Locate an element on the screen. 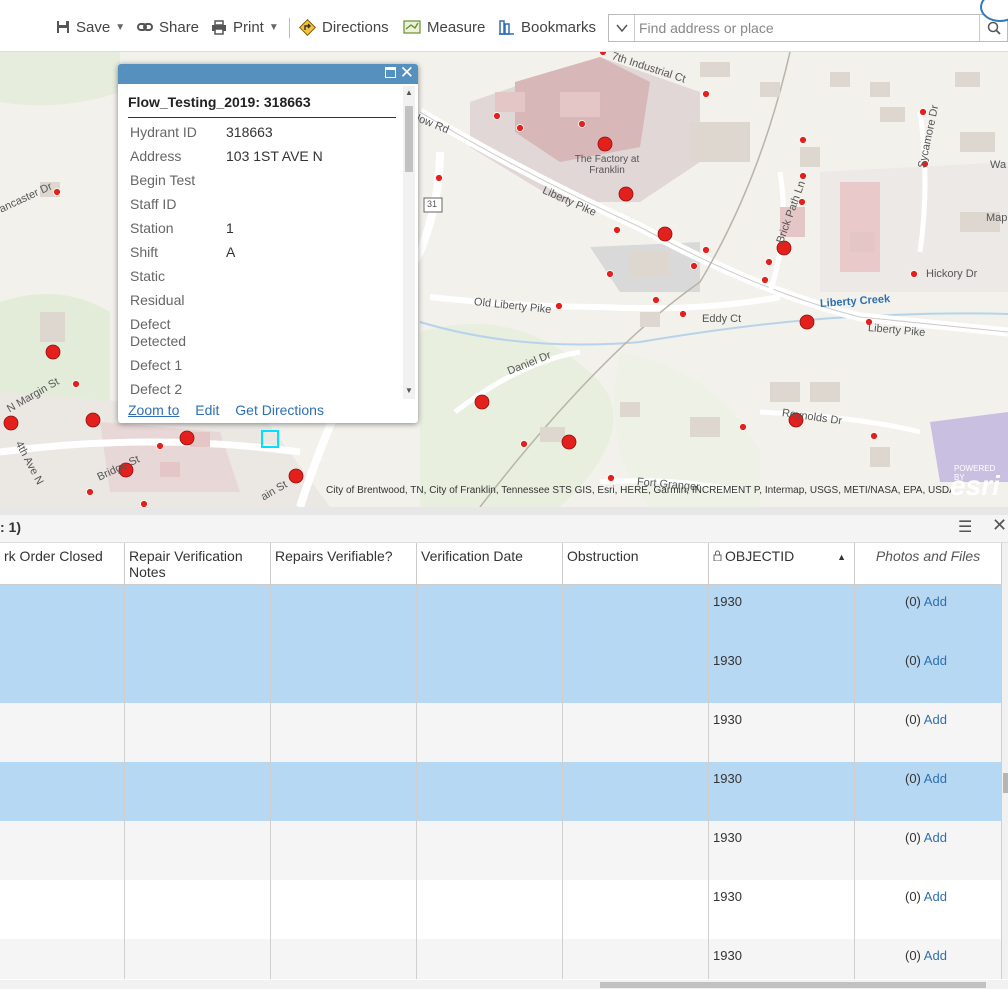 This screenshot has height=989, width=1008. menu-icon: ☰ is located at coordinates (965, 527).